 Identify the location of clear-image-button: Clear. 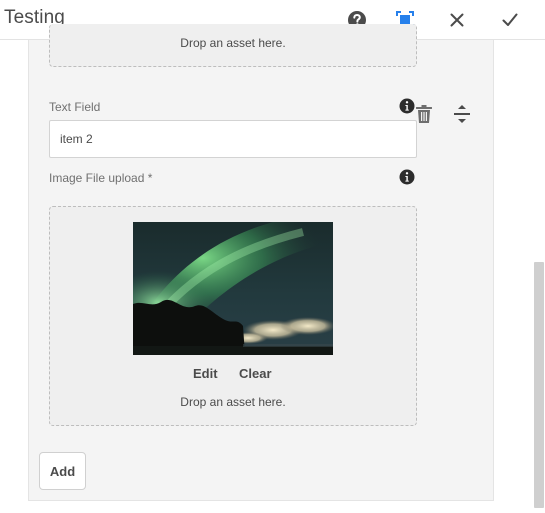
(255, 373).